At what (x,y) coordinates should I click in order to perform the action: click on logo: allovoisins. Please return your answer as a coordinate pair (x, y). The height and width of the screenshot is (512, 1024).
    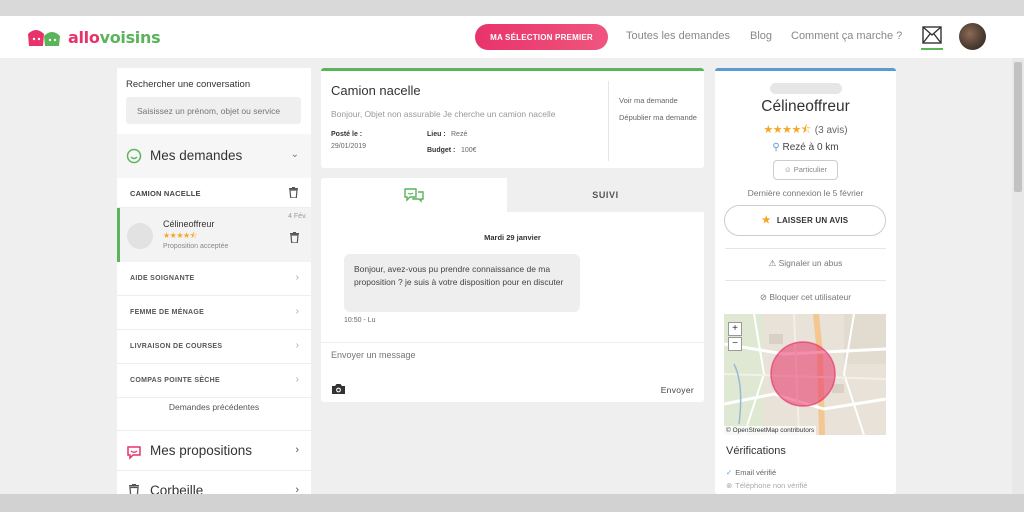
    Looking at the image, I should click on (93, 37).